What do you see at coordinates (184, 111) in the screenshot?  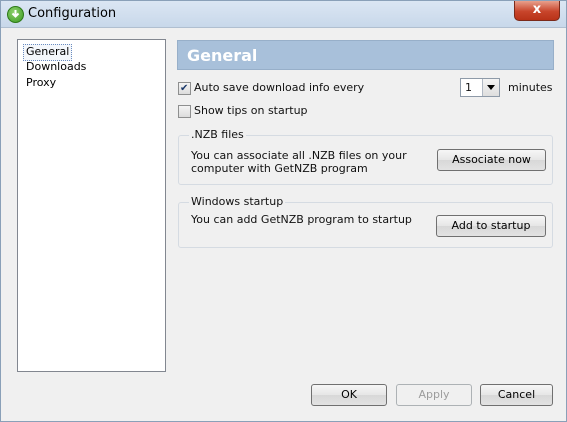 I see `show-tips-checkbox` at bounding box center [184, 111].